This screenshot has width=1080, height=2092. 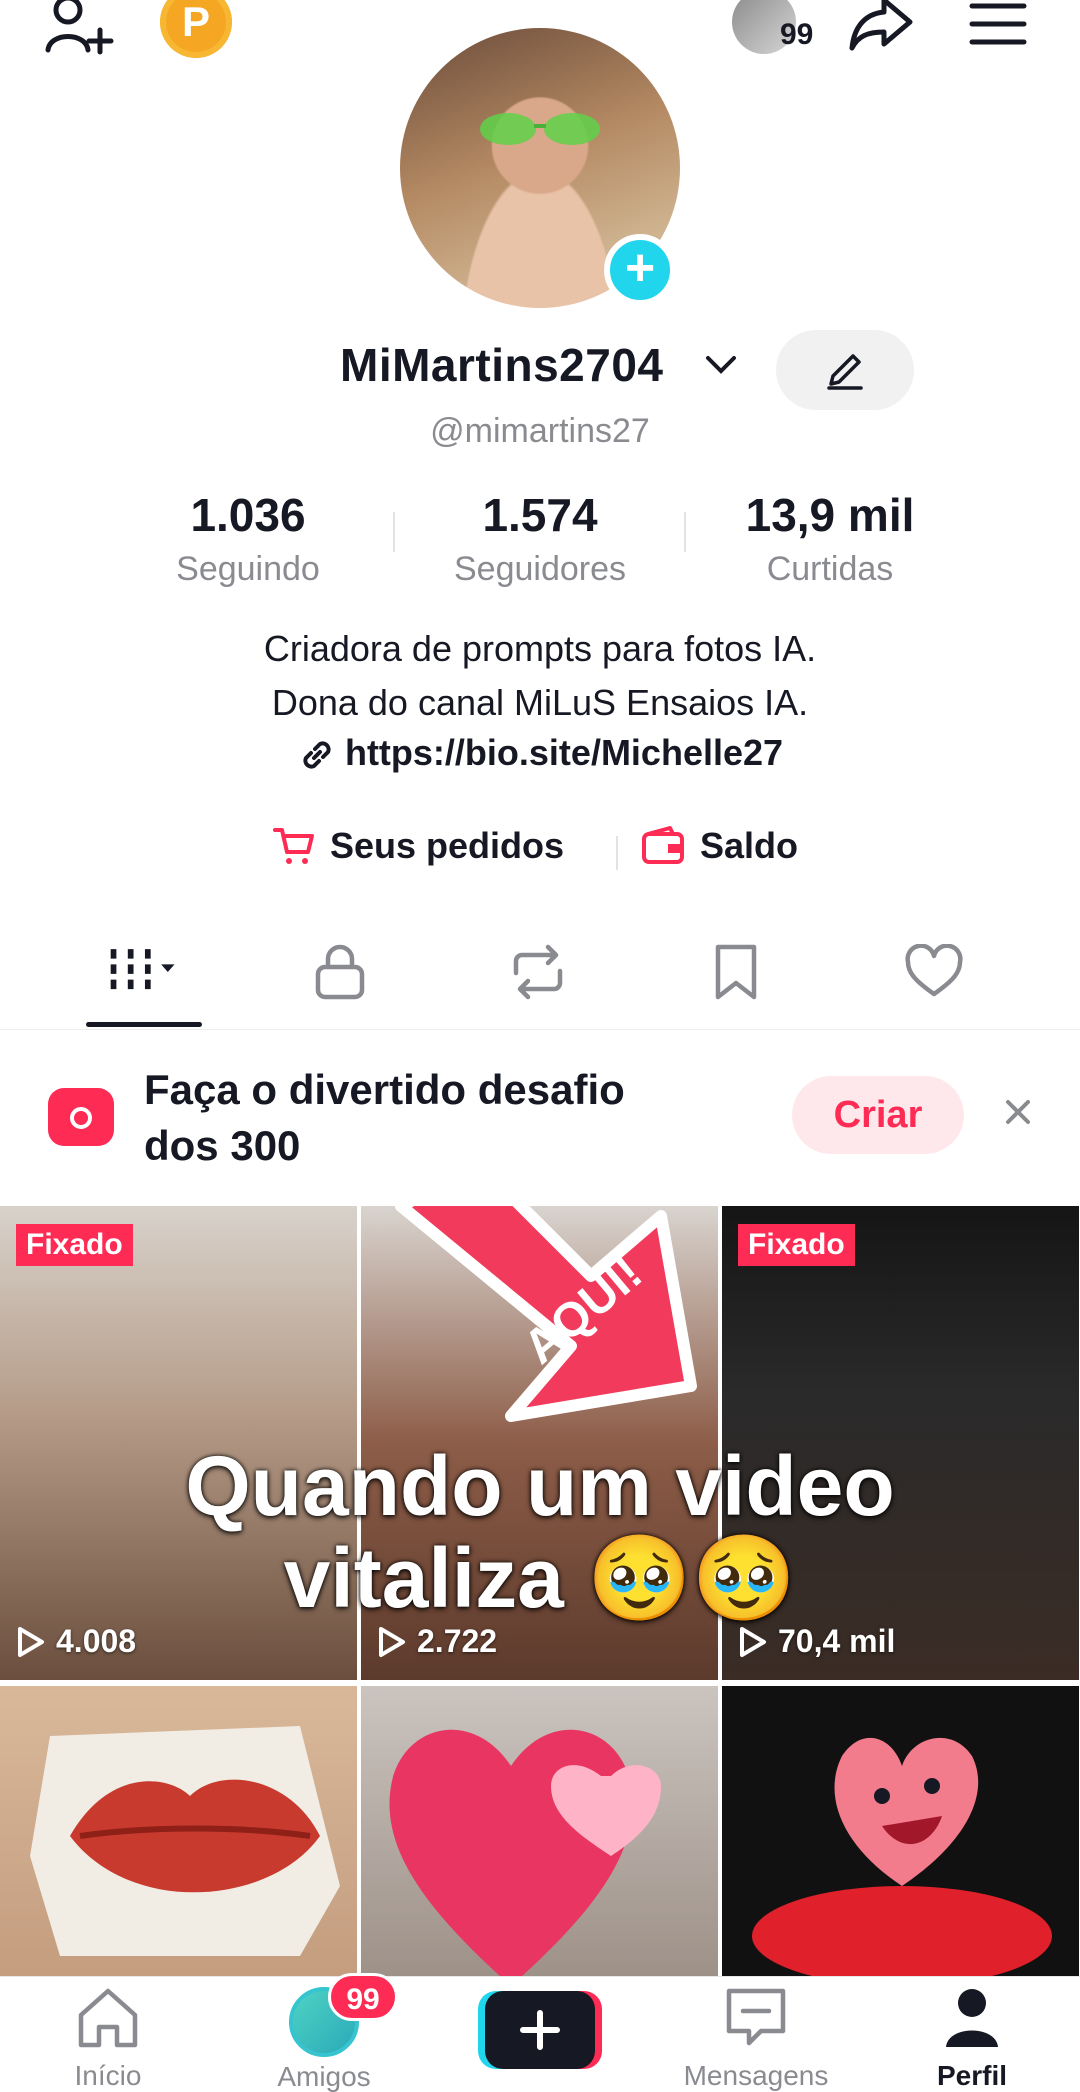 What do you see at coordinates (881, 27) in the screenshot?
I see `share-icon` at bounding box center [881, 27].